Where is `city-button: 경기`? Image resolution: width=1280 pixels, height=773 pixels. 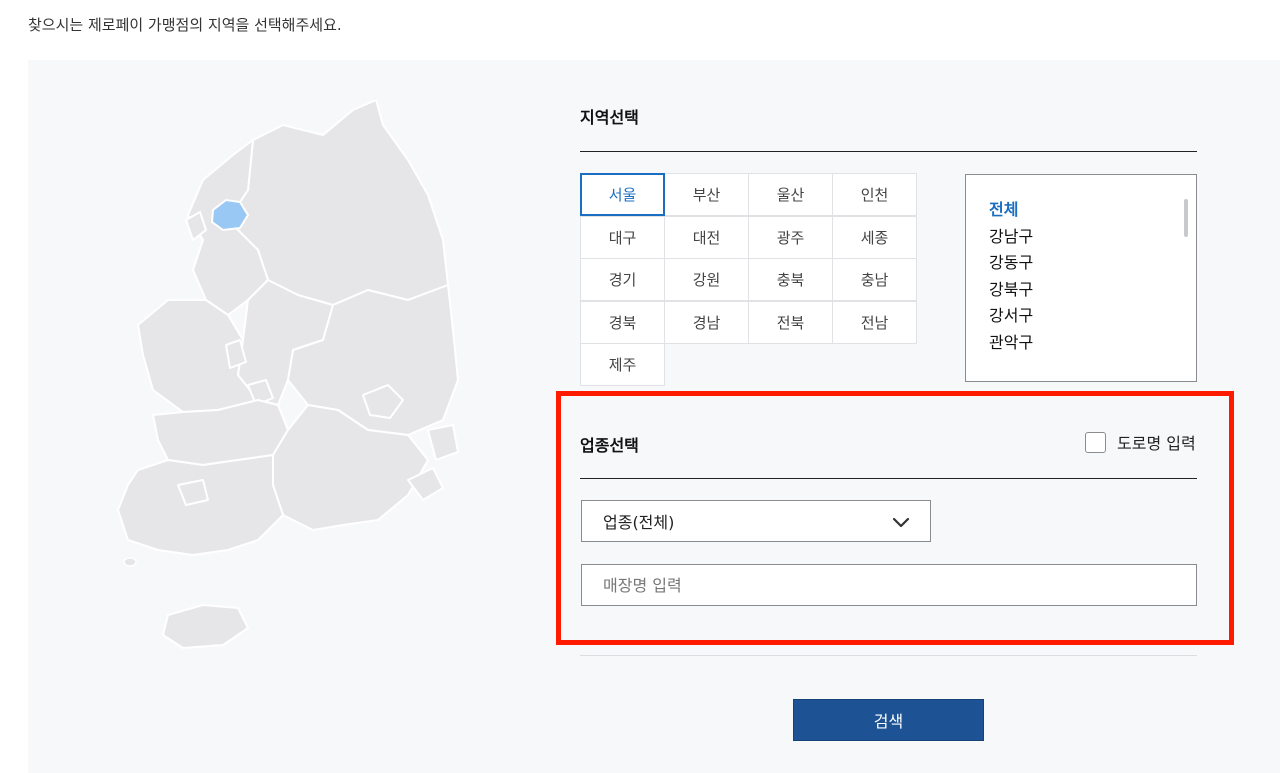 city-button: 경기 is located at coordinates (622, 279).